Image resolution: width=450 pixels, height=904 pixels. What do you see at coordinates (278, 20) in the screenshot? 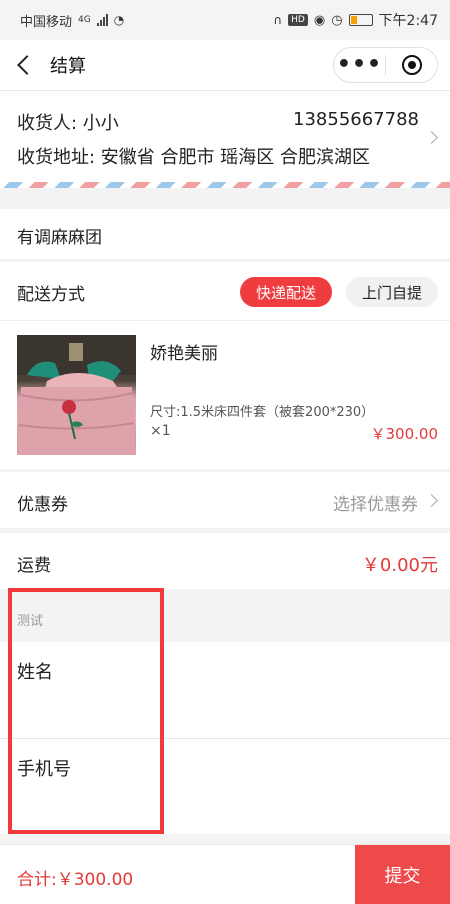
I see `headphones-icon: ∩` at bounding box center [278, 20].